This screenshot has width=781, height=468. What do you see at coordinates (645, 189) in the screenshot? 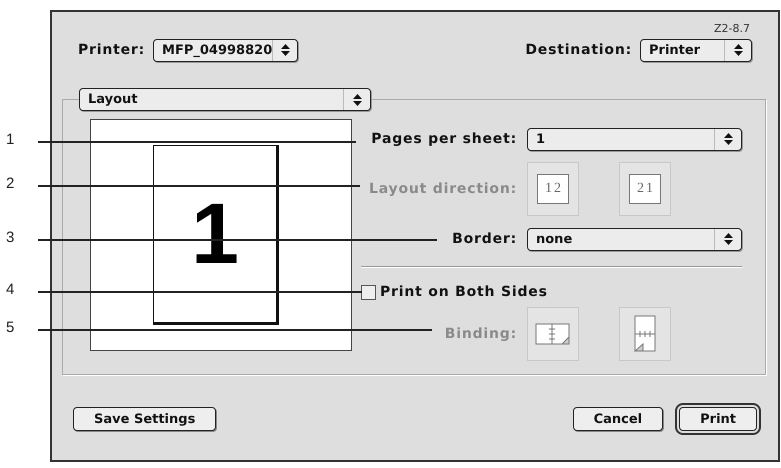
I see `page-order-icon: 2 1` at bounding box center [645, 189].